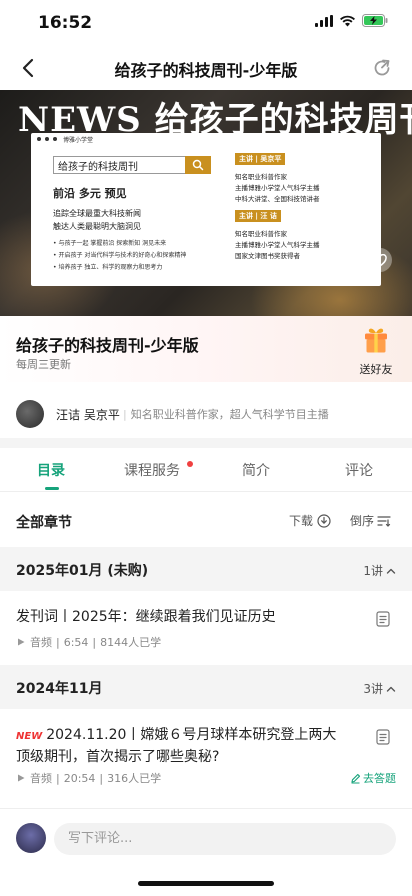 This screenshot has height=896, width=412. Describe the element at coordinates (206, 139) in the screenshot. I see `card-topbar: 博雅小学堂` at that location.